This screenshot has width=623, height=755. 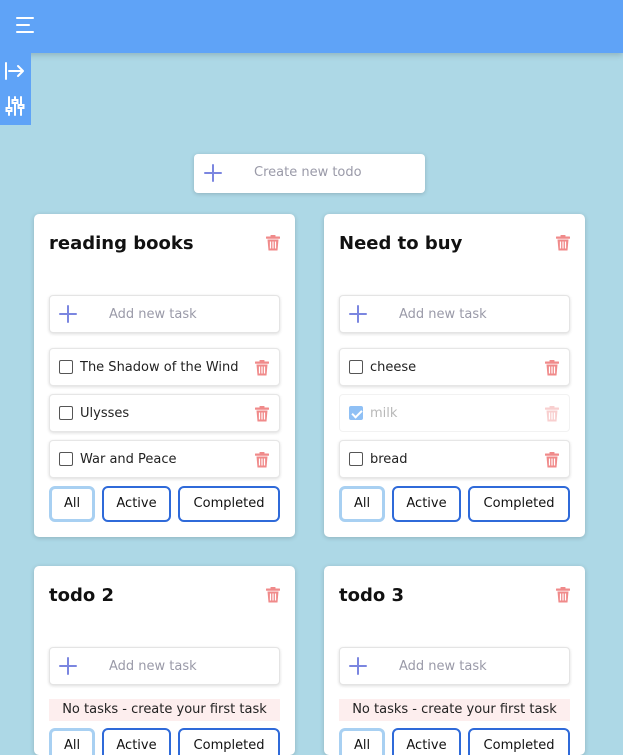 What do you see at coordinates (454, 367) in the screenshot?
I see `task-item: cheese` at bounding box center [454, 367].